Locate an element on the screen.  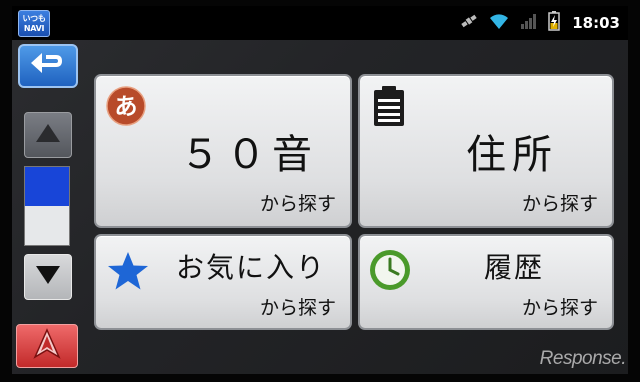
status-clock: 18:03 is located at coordinates (596, 23).